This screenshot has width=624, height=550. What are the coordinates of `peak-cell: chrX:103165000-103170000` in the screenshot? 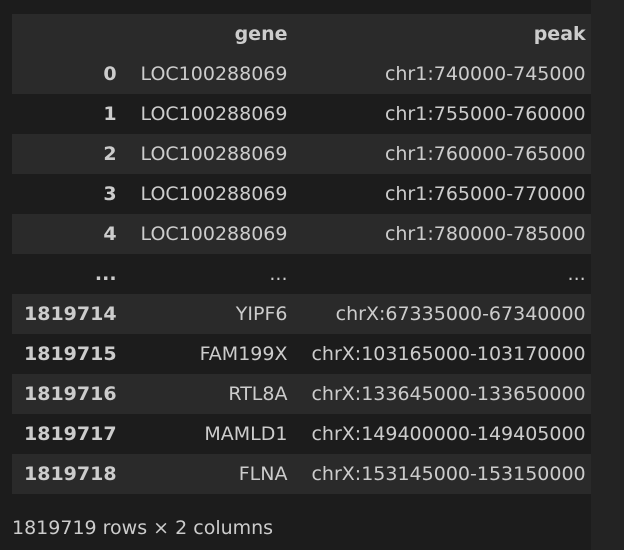 It's located at (448, 353).